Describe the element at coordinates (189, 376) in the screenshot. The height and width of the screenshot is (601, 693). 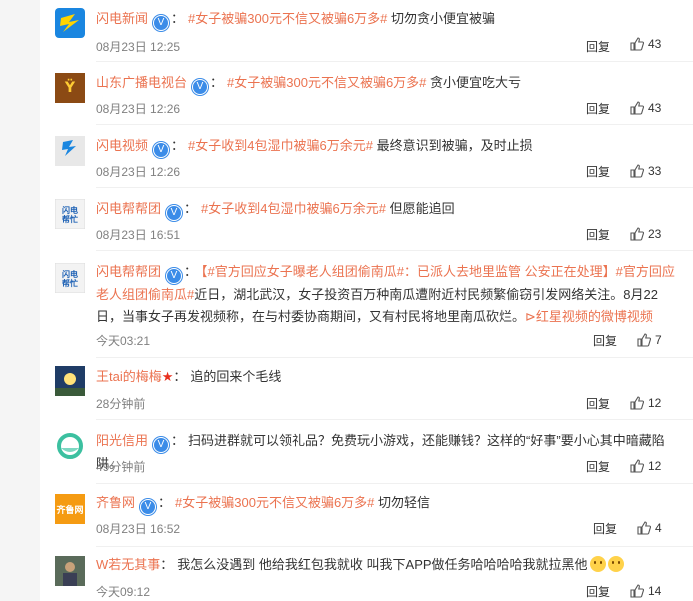
I see `comment-text: 王tai的梅梅★： 追的回来个毛线` at that location.